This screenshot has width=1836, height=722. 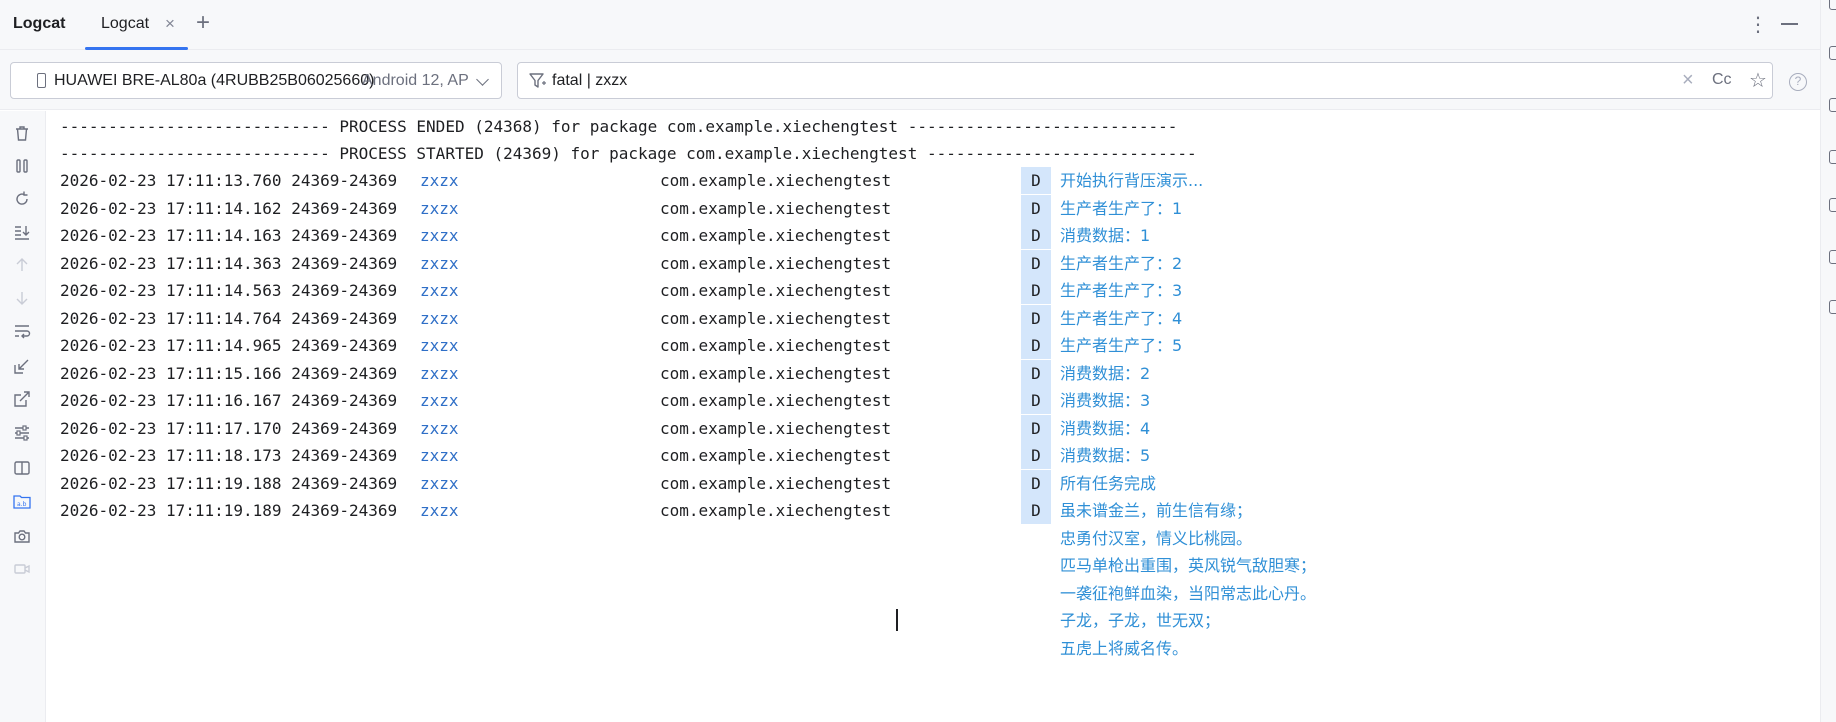 I want to click on device-manager-icon, so click(x=1832, y=5).